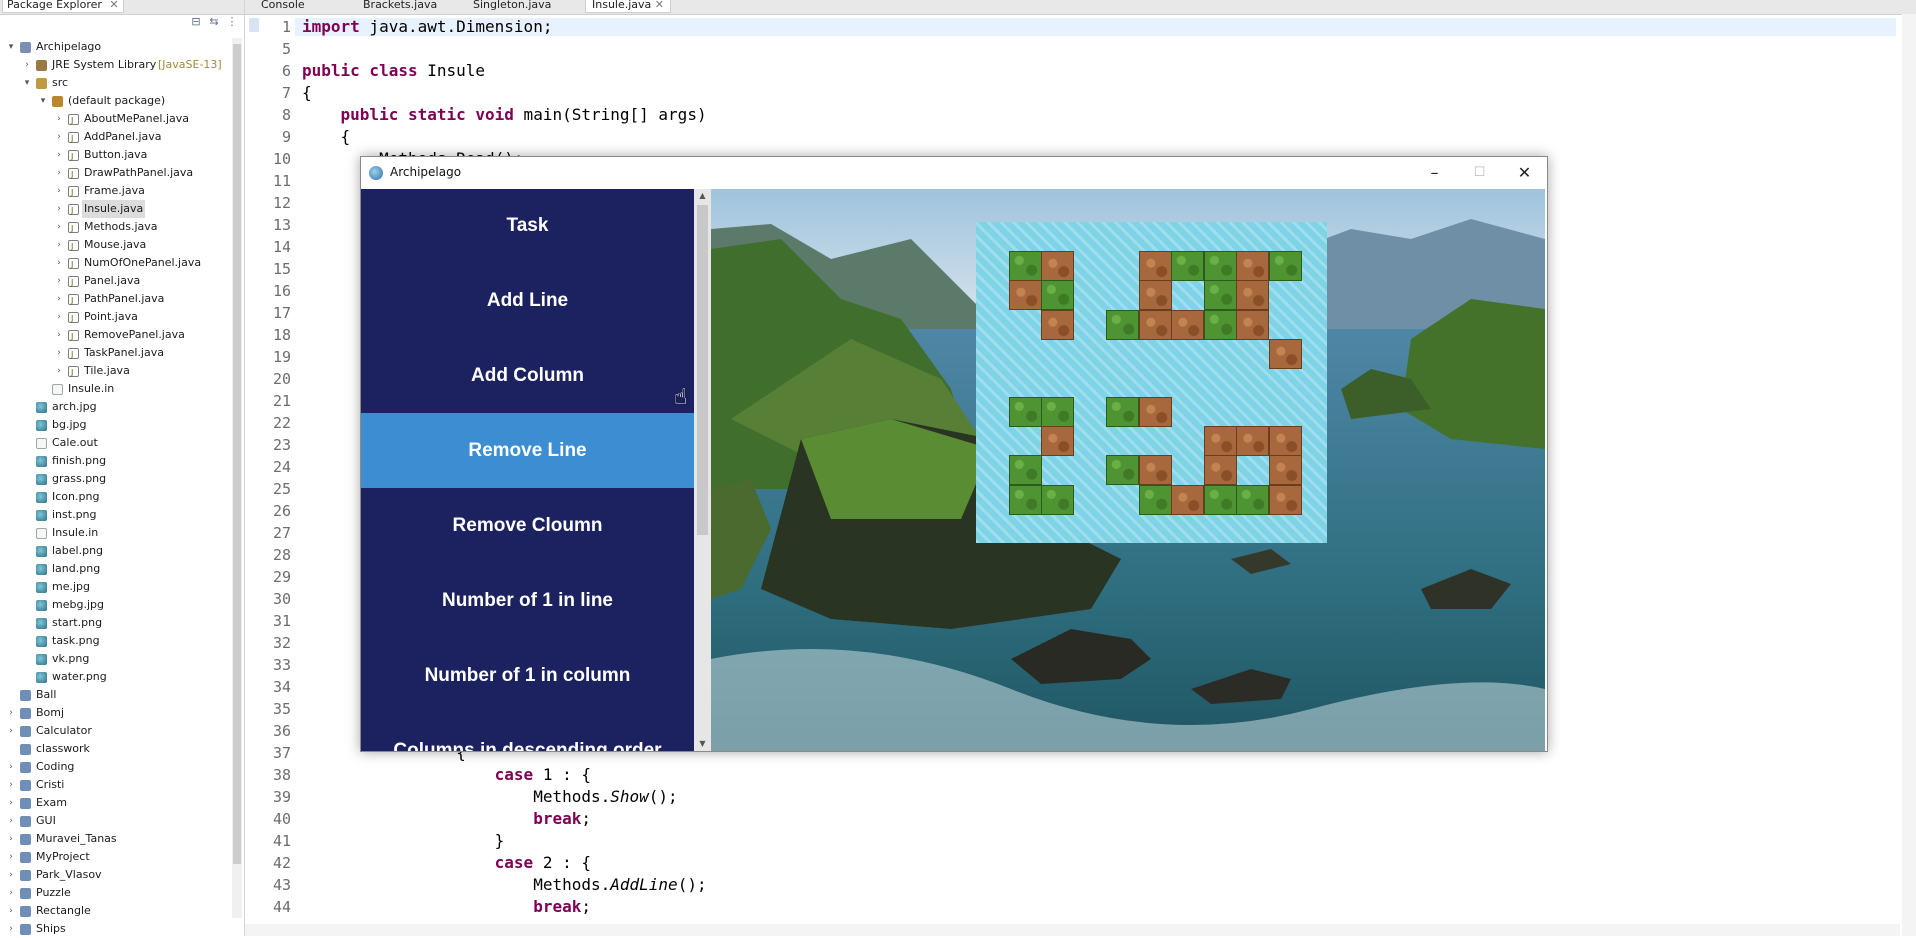  I want to click on tree-item: › Button.java, so click(114, 156).